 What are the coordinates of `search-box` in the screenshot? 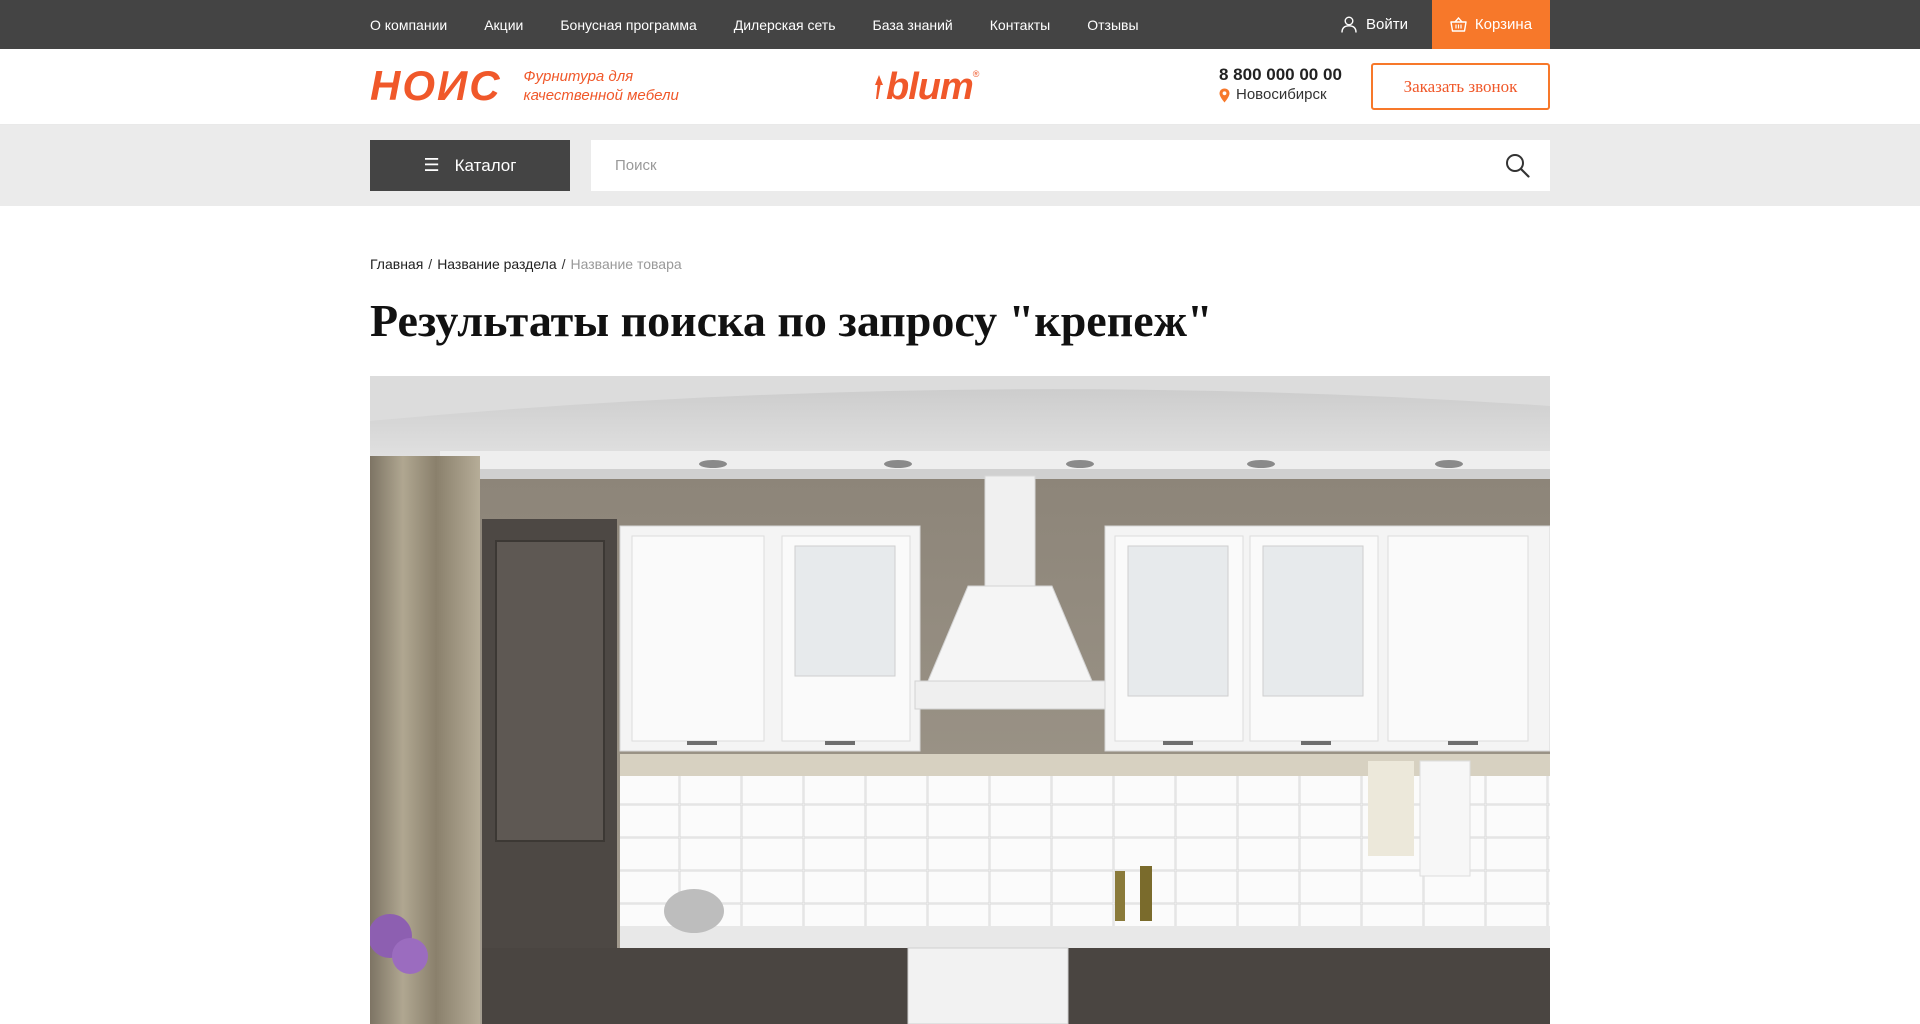 It's located at (1070, 165).